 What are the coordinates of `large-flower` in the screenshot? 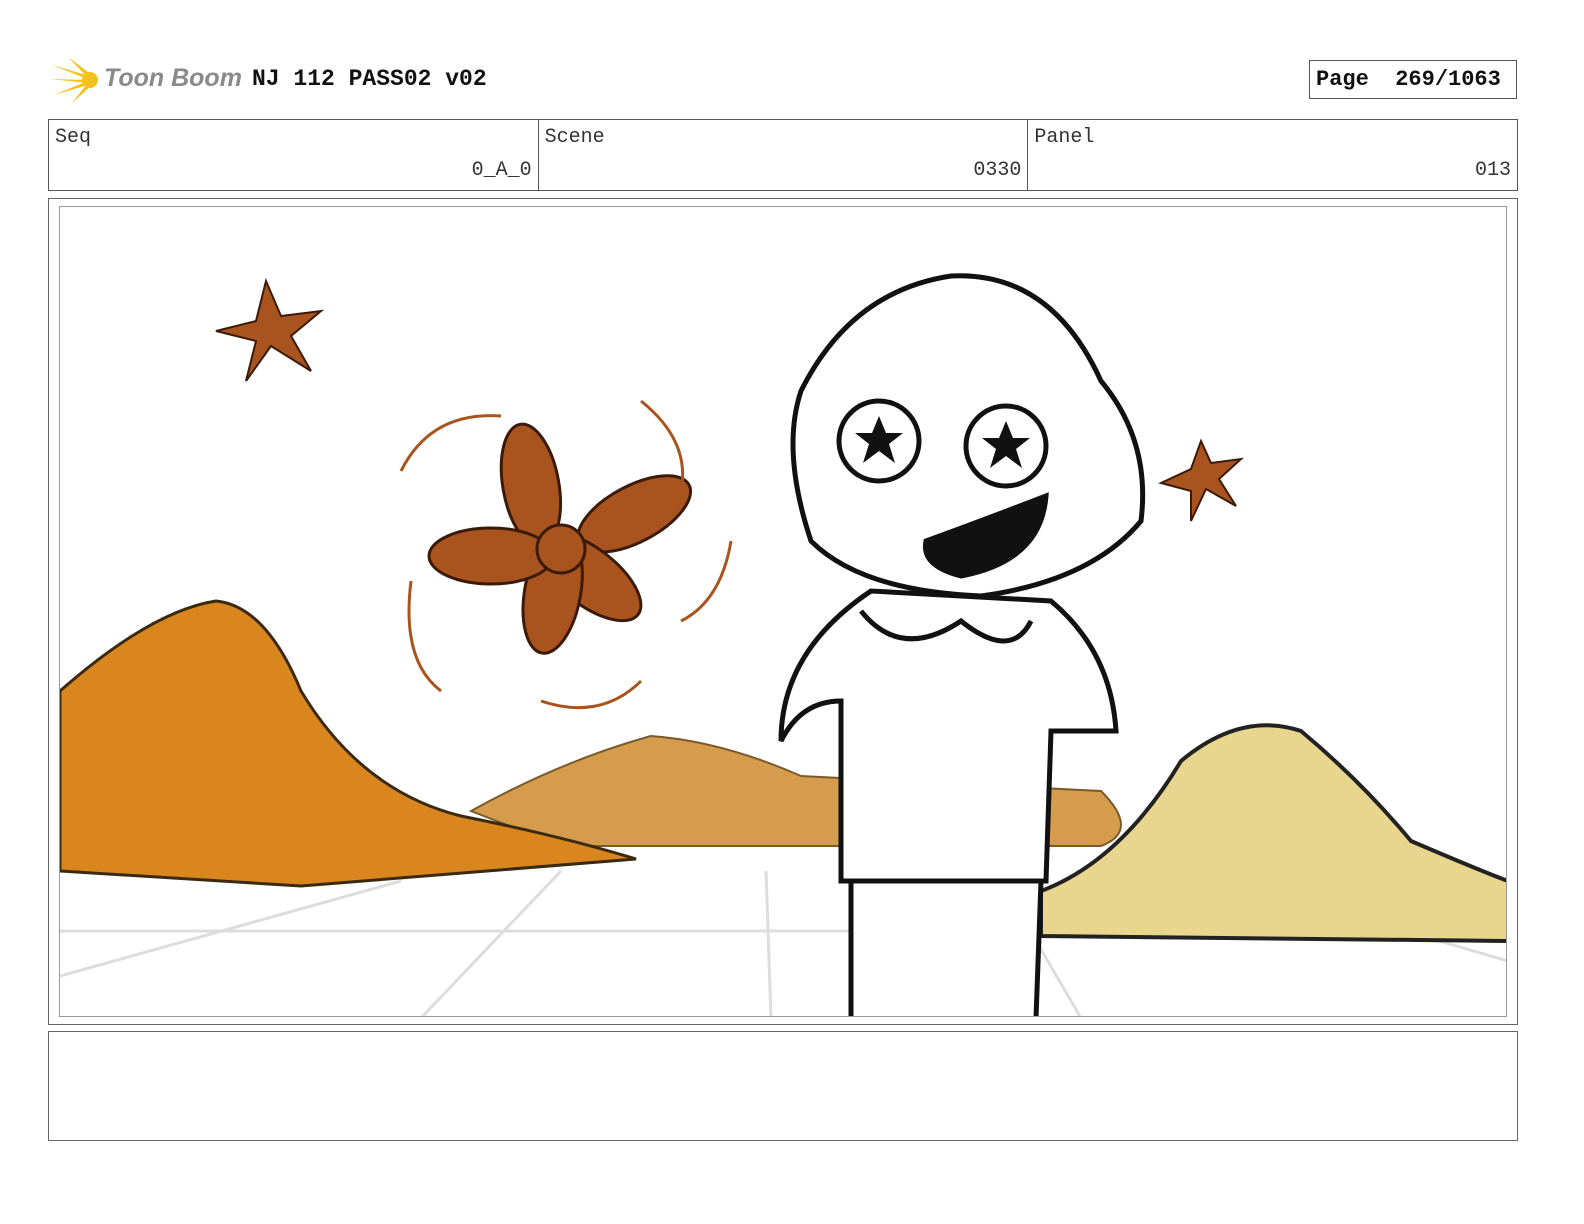 It's located at (560, 538).